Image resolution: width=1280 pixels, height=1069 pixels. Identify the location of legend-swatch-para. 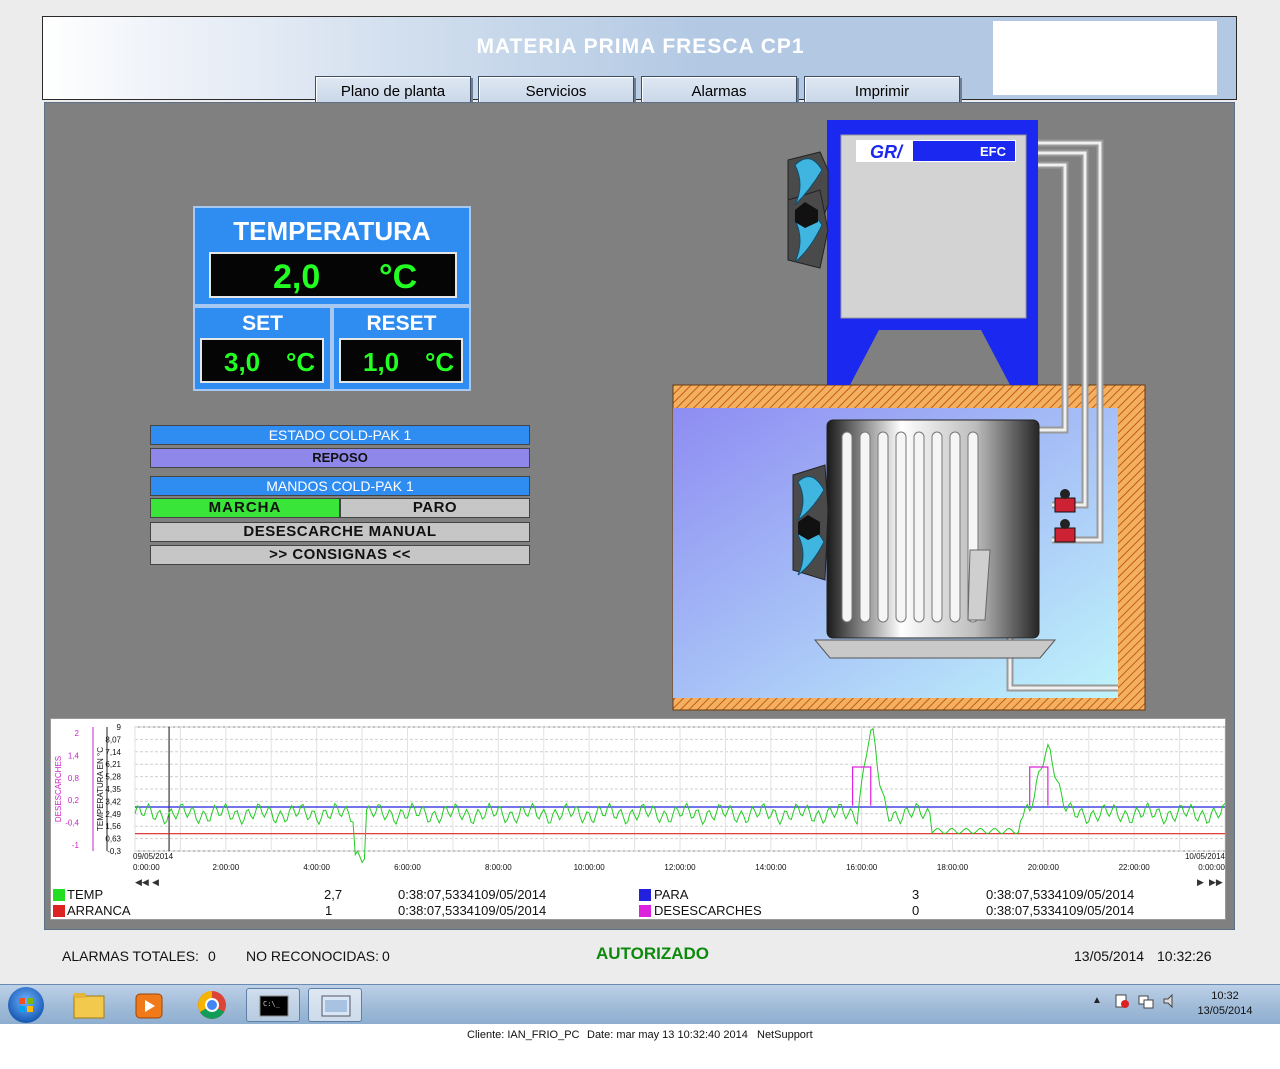
(645, 895).